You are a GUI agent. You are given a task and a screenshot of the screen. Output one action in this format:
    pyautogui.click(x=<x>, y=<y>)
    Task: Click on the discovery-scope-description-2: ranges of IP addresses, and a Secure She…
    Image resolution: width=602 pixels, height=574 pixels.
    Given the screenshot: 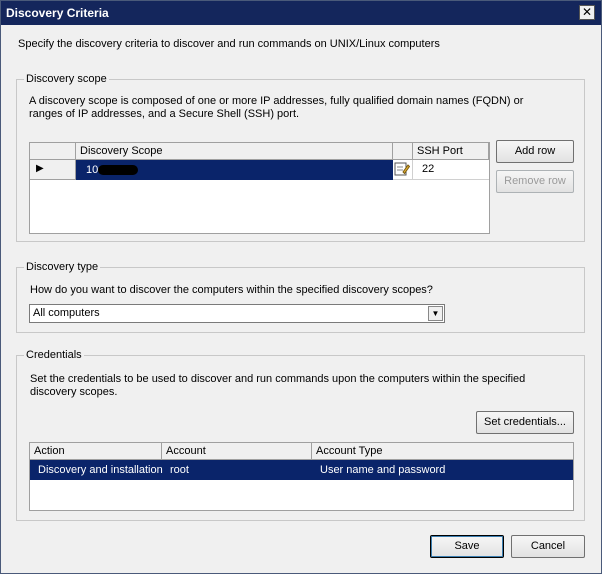 What is the action you would take?
    pyautogui.click(x=164, y=114)
    